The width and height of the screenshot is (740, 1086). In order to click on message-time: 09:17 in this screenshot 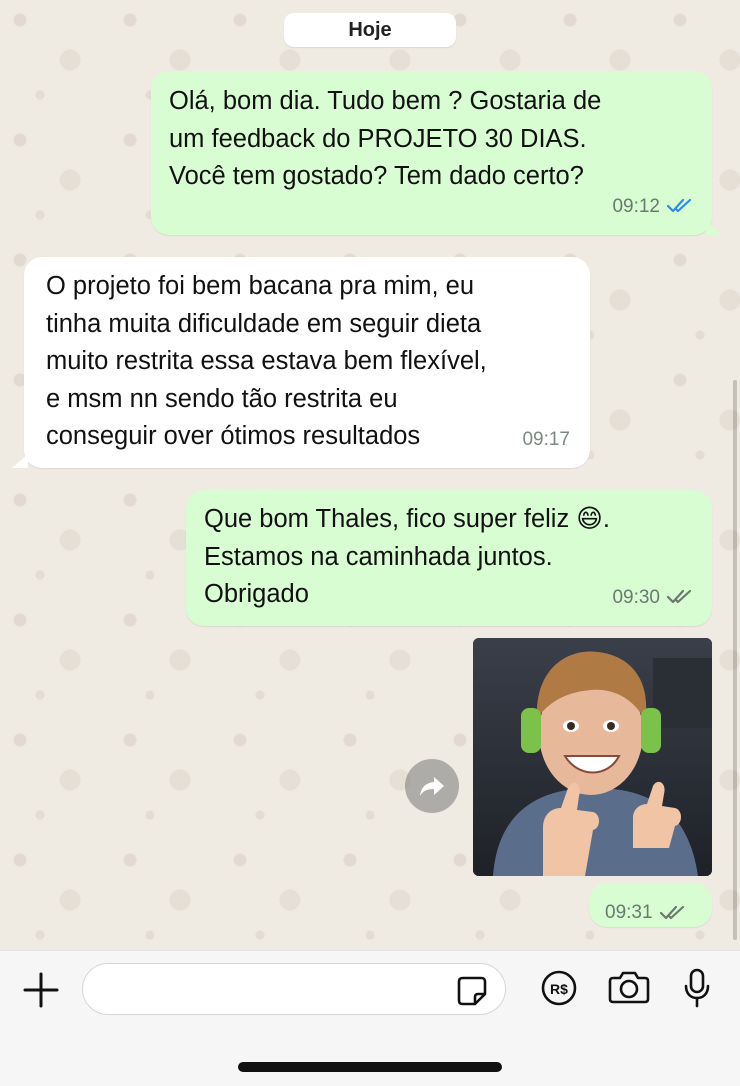, I will do `click(546, 439)`.